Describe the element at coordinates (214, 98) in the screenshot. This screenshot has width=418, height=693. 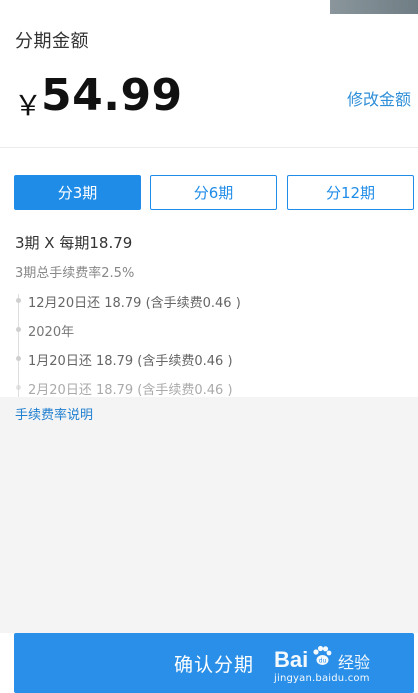
I see `amount-row: ￥ 54.99 修改金额` at that location.